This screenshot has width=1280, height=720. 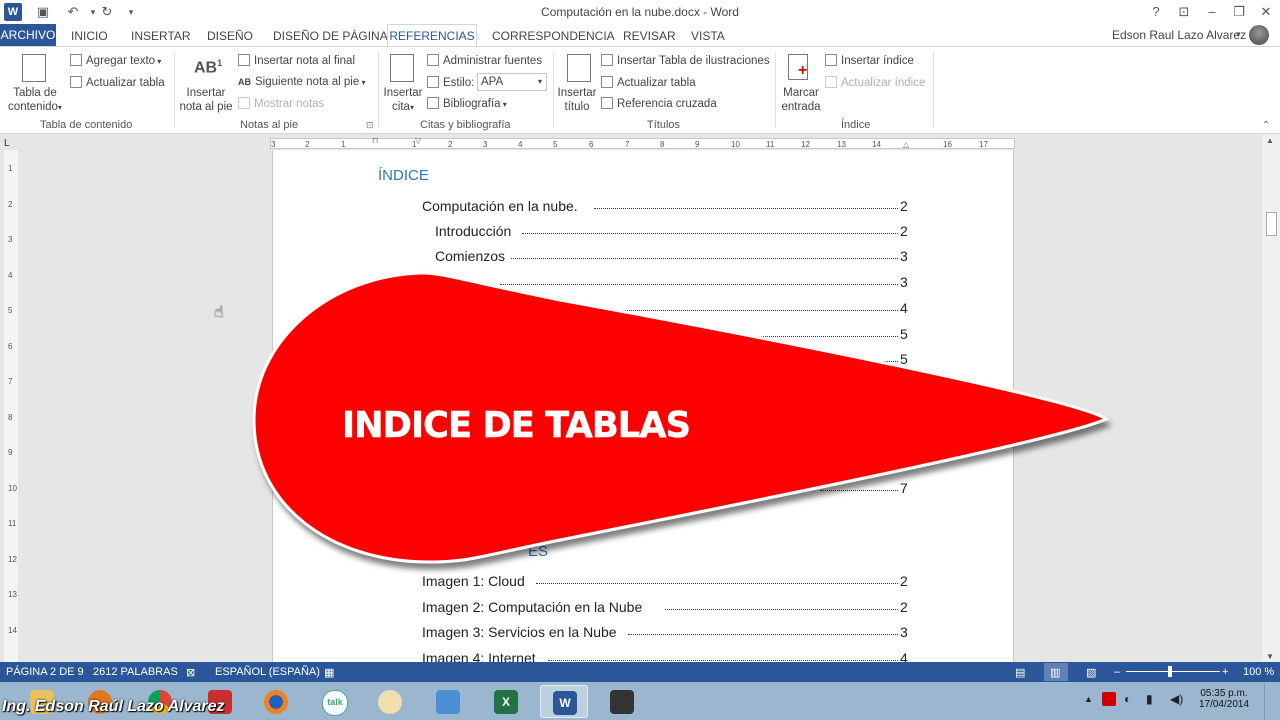 What do you see at coordinates (667, 656) in the screenshot?
I see `image-entry: Imagen 4: Internet 4` at bounding box center [667, 656].